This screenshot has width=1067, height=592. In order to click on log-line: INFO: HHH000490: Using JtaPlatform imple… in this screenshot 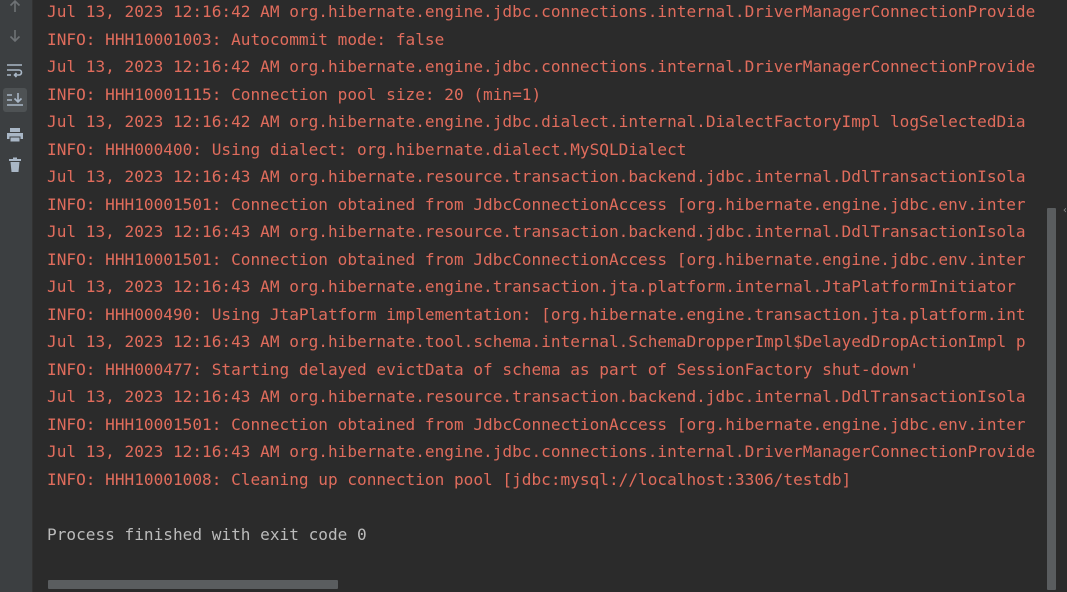, I will do `click(536, 314)`.